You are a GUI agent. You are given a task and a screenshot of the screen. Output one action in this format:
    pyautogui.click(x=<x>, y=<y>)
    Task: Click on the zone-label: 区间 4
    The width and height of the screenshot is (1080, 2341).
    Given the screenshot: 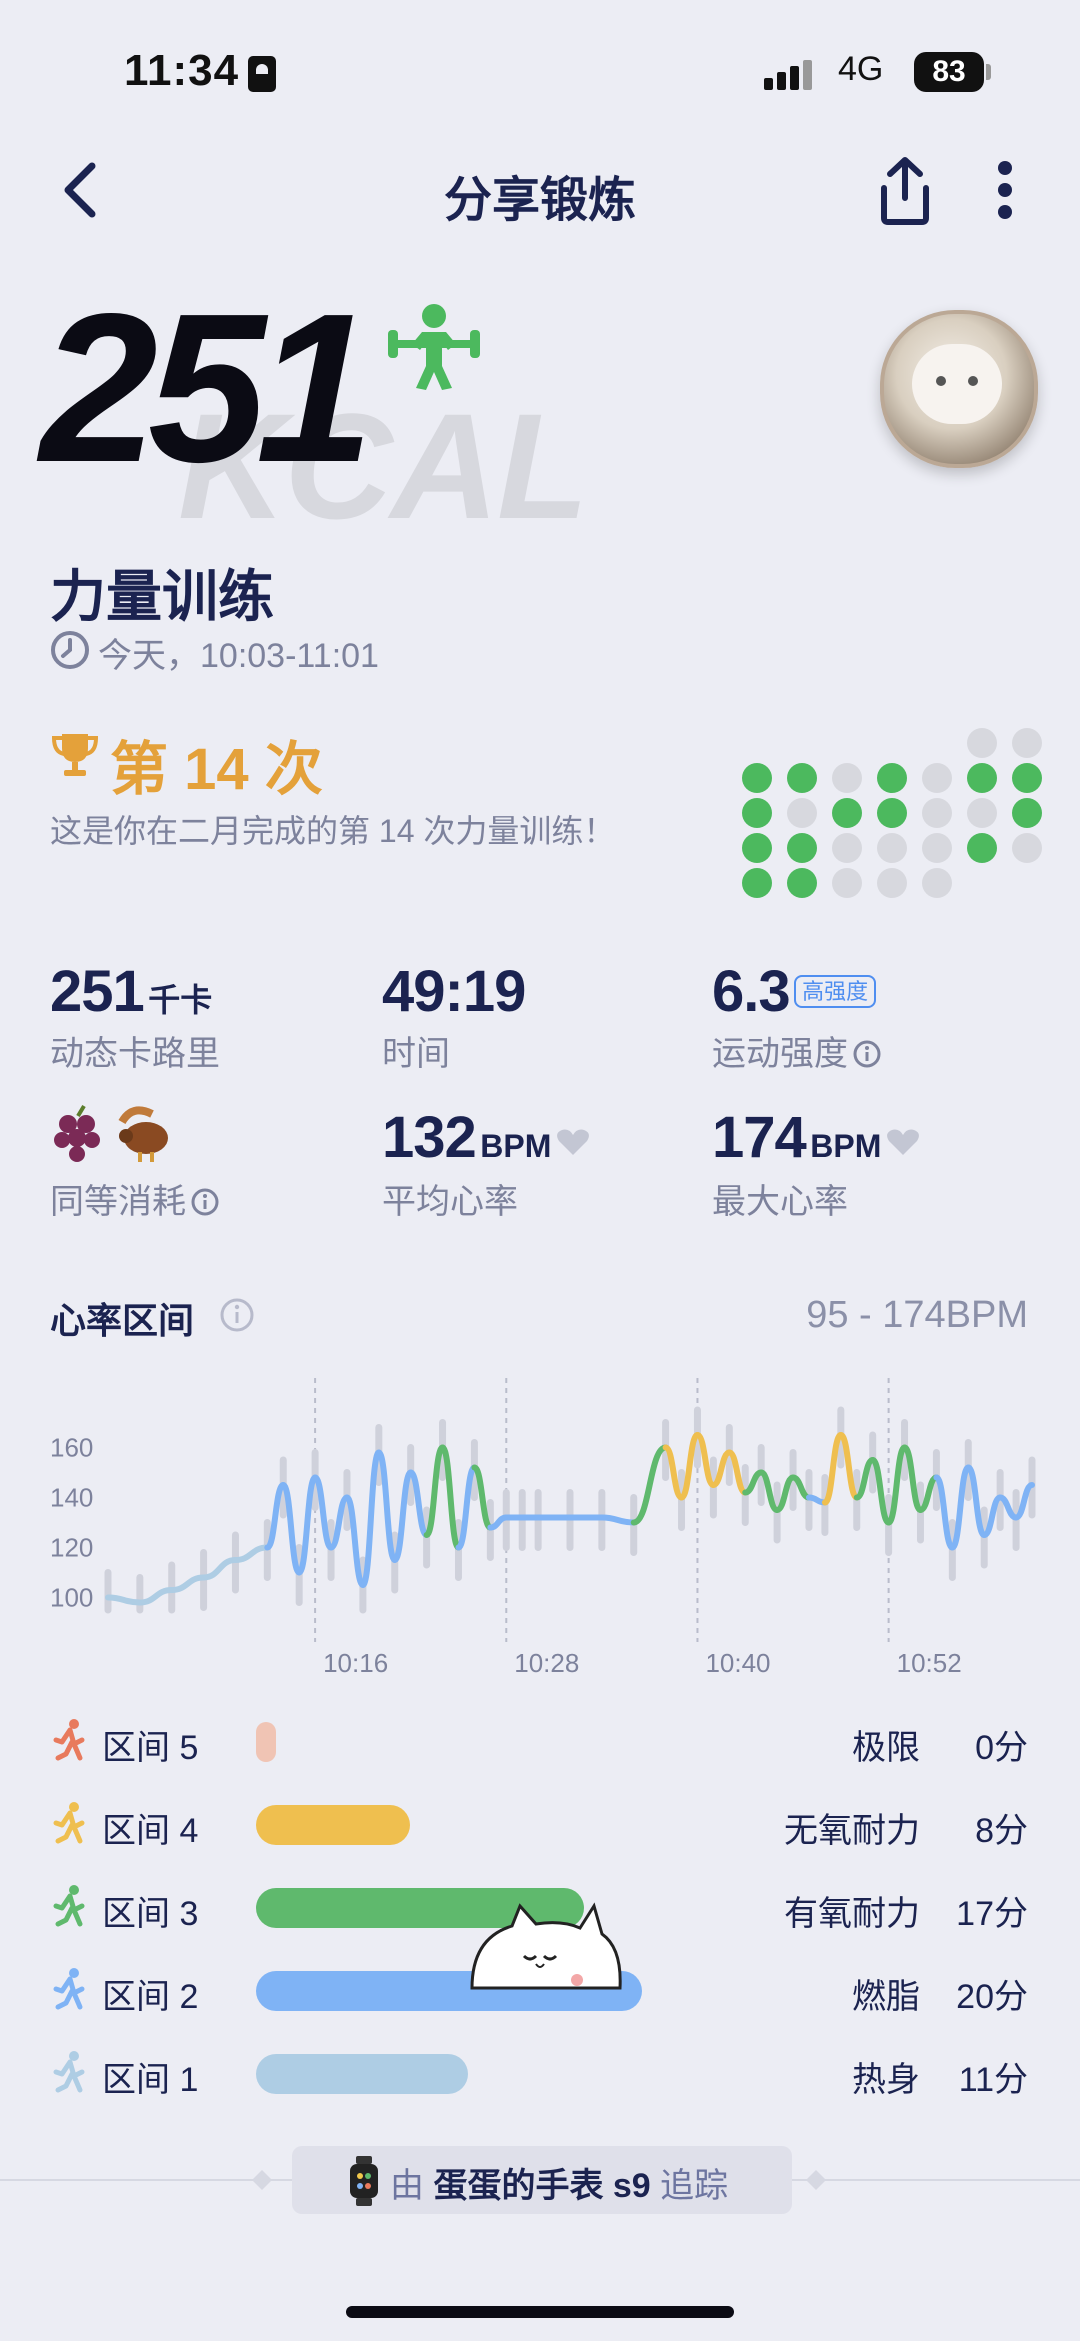 What is the action you would take?
    pyautogui.click(x=150, y=1831)
    